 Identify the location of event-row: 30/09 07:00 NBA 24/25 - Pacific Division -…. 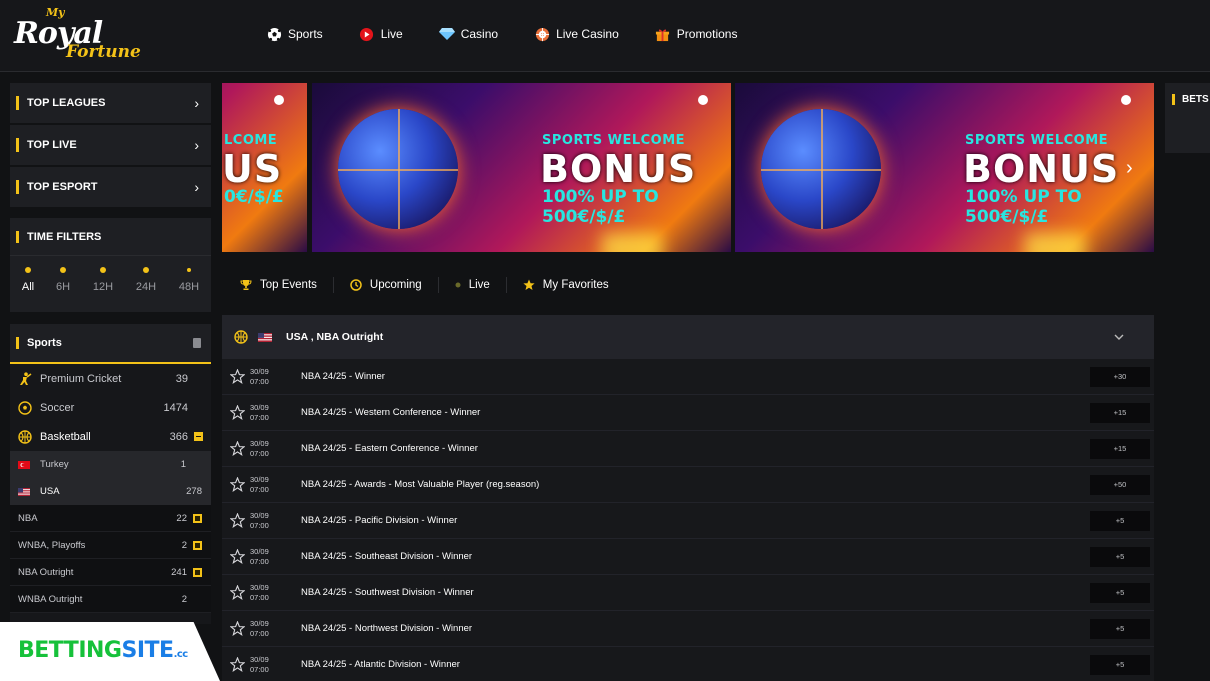
(688, 521).